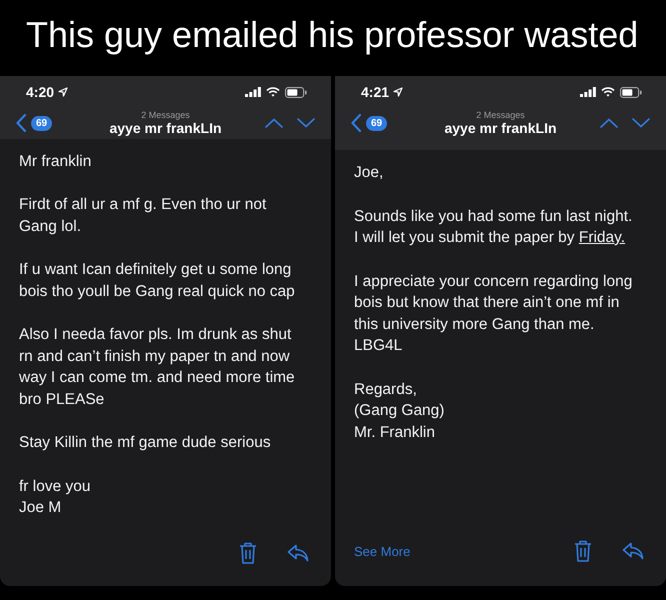 Image resolution: width=666 pixels, height=600 pixels. Describe the element at coordinates (494, 314) in the screenshot. I see `email-paragraph: I appreciate your concern regarding long bois but know that there ain’t one mf in this university more Gang than me. LBG4L` at that location.